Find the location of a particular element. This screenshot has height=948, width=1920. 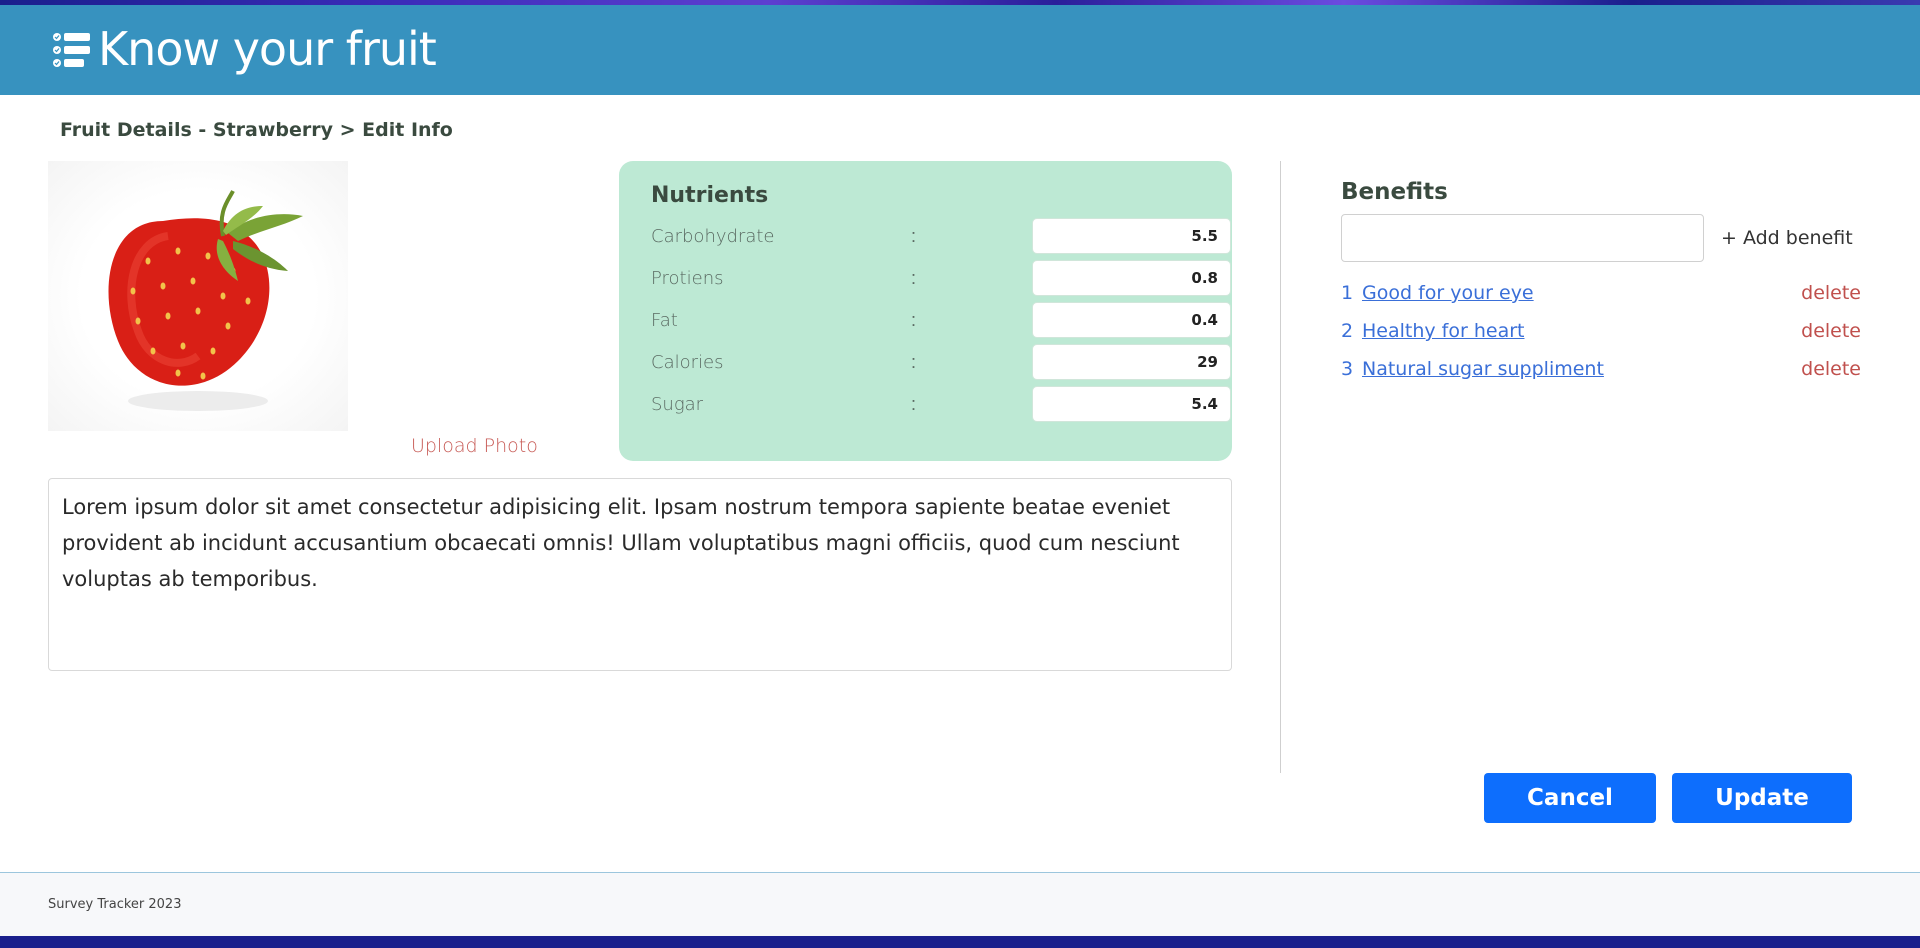

nutrient-label: Calories is located at coordinates (687, 362).